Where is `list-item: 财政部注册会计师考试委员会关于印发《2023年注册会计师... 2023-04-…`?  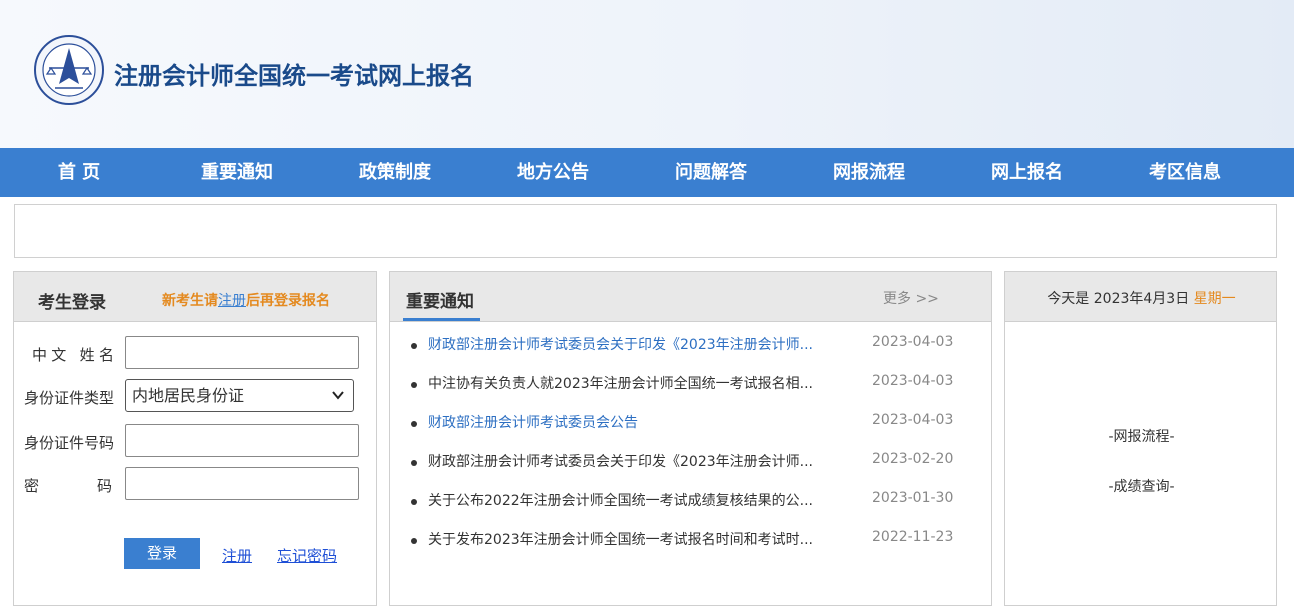
list-item: 财政部注册会计师考试委员会关于印发《2023年注册会计师... 2023-04-… is located at coordinates (691, 353).